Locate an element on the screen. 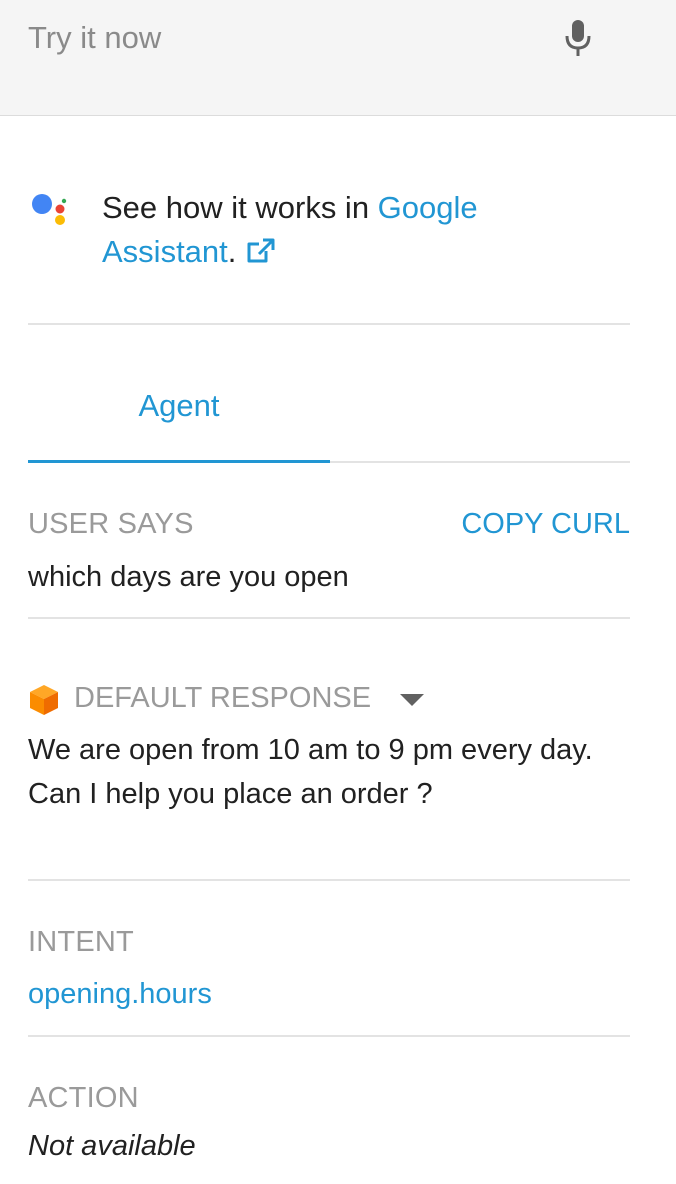 This screenshot has height=1184, width=676. action-label: ACTION is located at coordinates (83, 1098).